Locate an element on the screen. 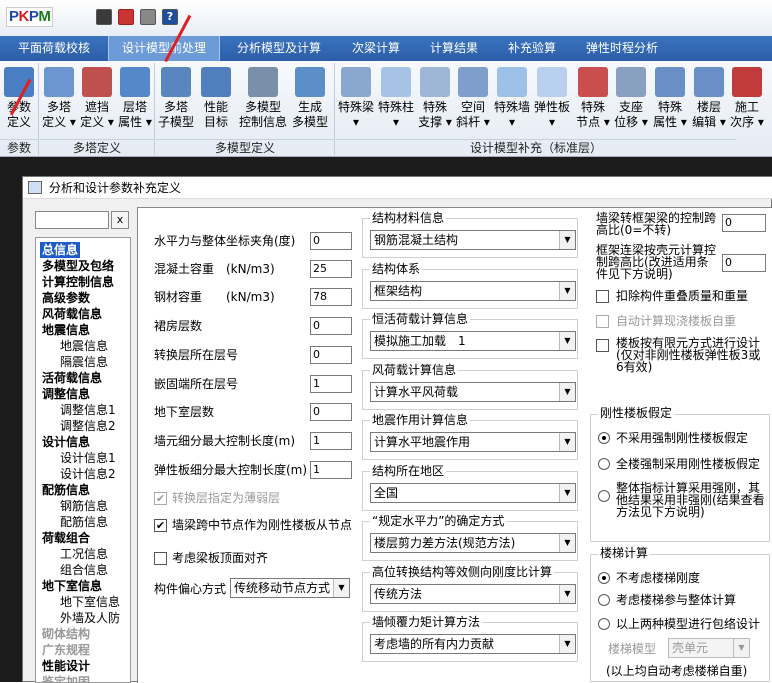 This screenshot has width=772, height=683. tree-item: 广东规程 is located at coordinates (66, 650).